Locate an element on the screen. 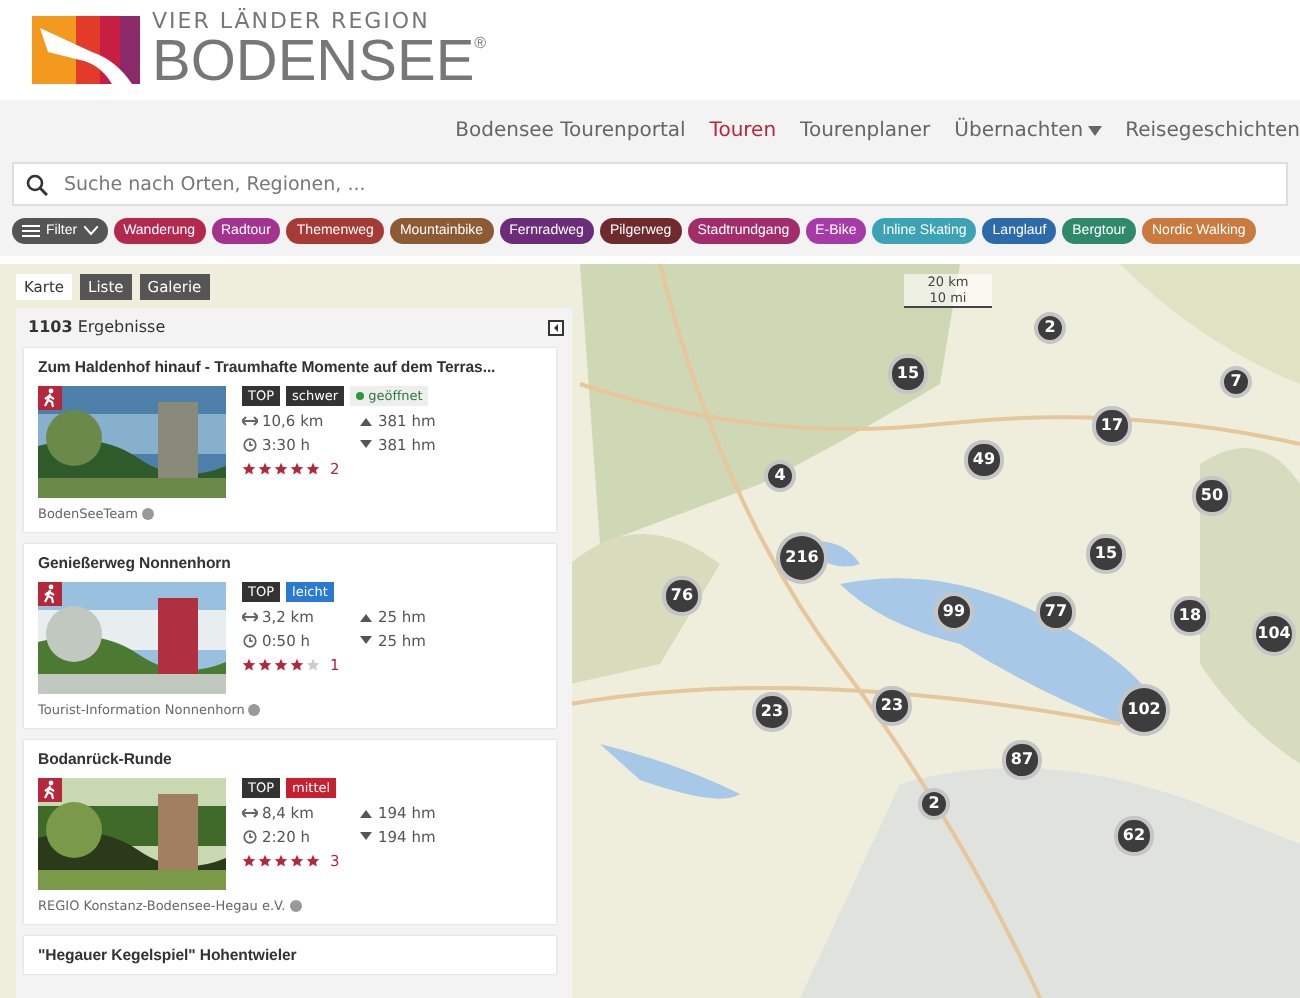 This screenshot has width=1300, height=998. cluster-marker: 50 is located at coordinates (1212, 496).